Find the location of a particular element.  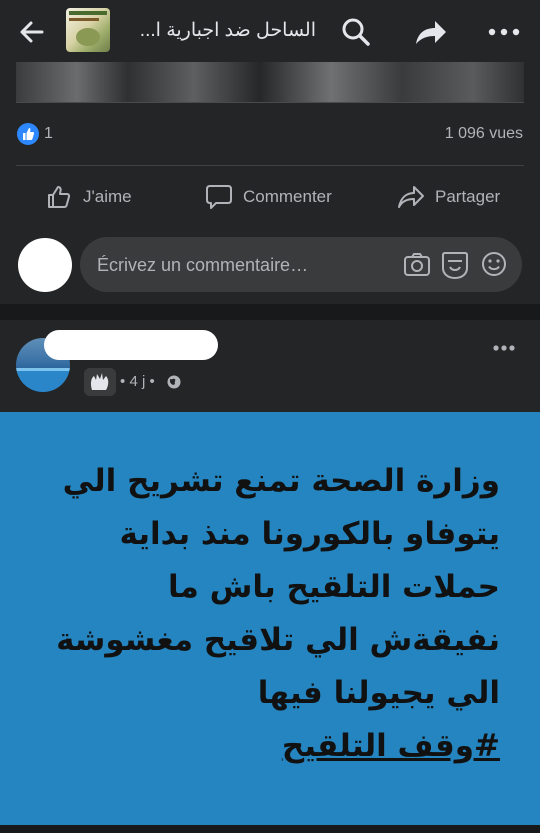

back-arrow-icon is located at coordinates (32, 32).